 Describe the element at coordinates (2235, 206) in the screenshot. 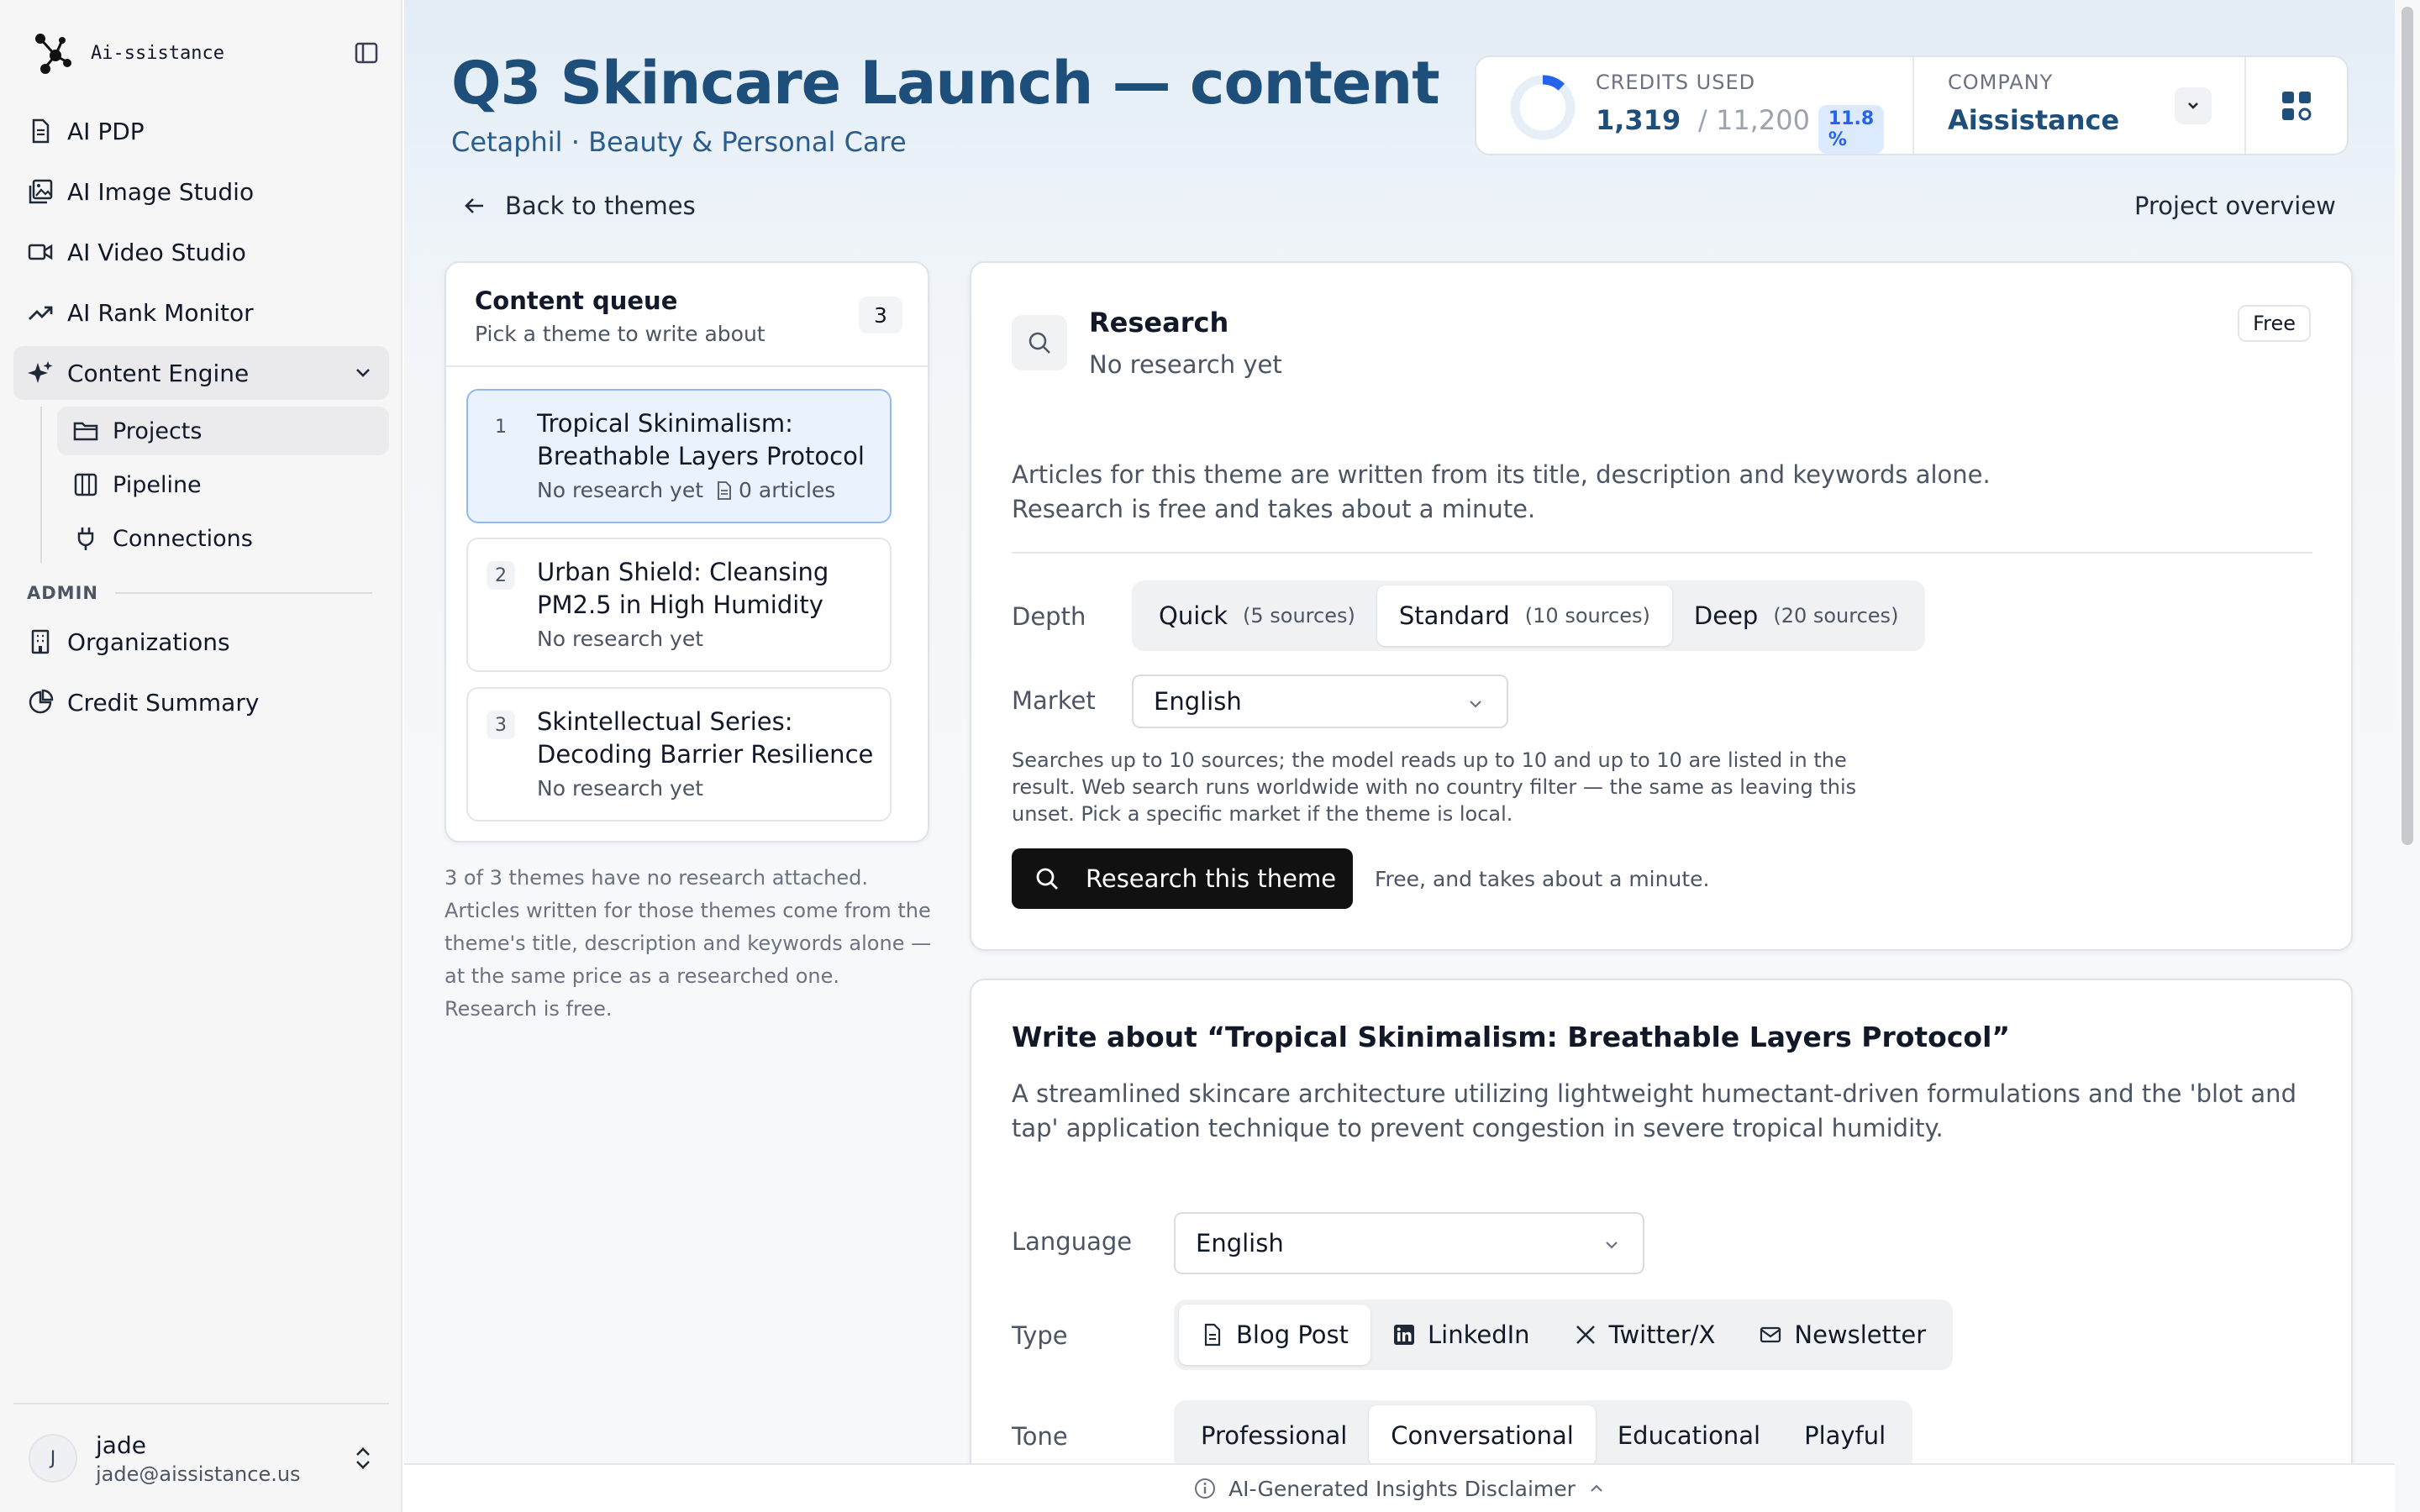

I see `project-overview-link: Project overview` at that location.